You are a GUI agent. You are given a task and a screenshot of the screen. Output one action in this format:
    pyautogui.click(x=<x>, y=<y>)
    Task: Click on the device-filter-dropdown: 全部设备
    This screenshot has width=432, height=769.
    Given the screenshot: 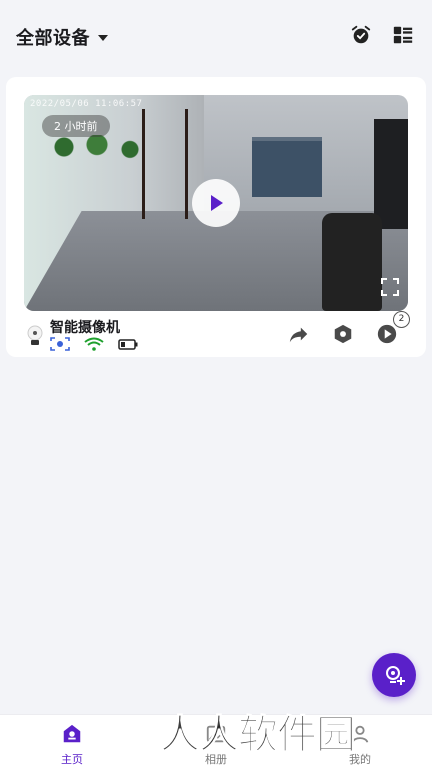 What is the action you would take?
    pyautogui.click(x=62, y=37)
    